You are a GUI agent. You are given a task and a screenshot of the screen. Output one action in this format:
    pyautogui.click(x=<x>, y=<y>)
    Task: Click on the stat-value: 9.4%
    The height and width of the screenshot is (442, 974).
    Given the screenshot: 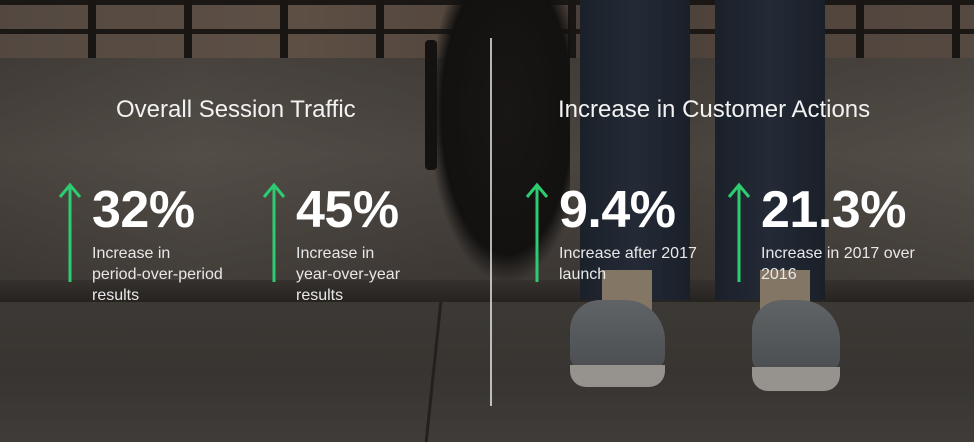 What is the action you would take?
    pyautogui.click(x=617, y=210)
    